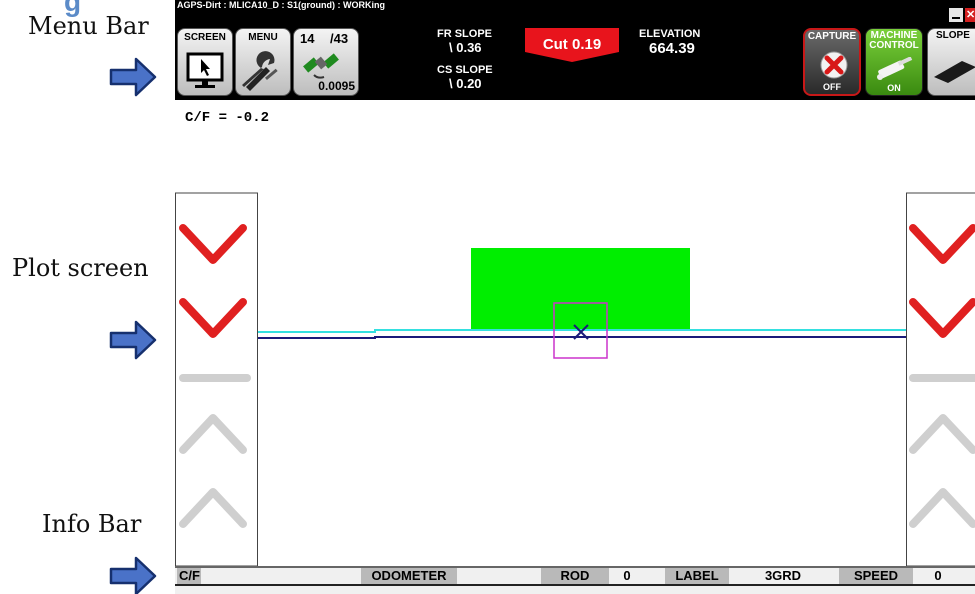 Image resolution: width=975 pixels, height=594 pixels. I want to click on machine-control-toggle: MACHINE CONTROL ON, so click(894, 62).